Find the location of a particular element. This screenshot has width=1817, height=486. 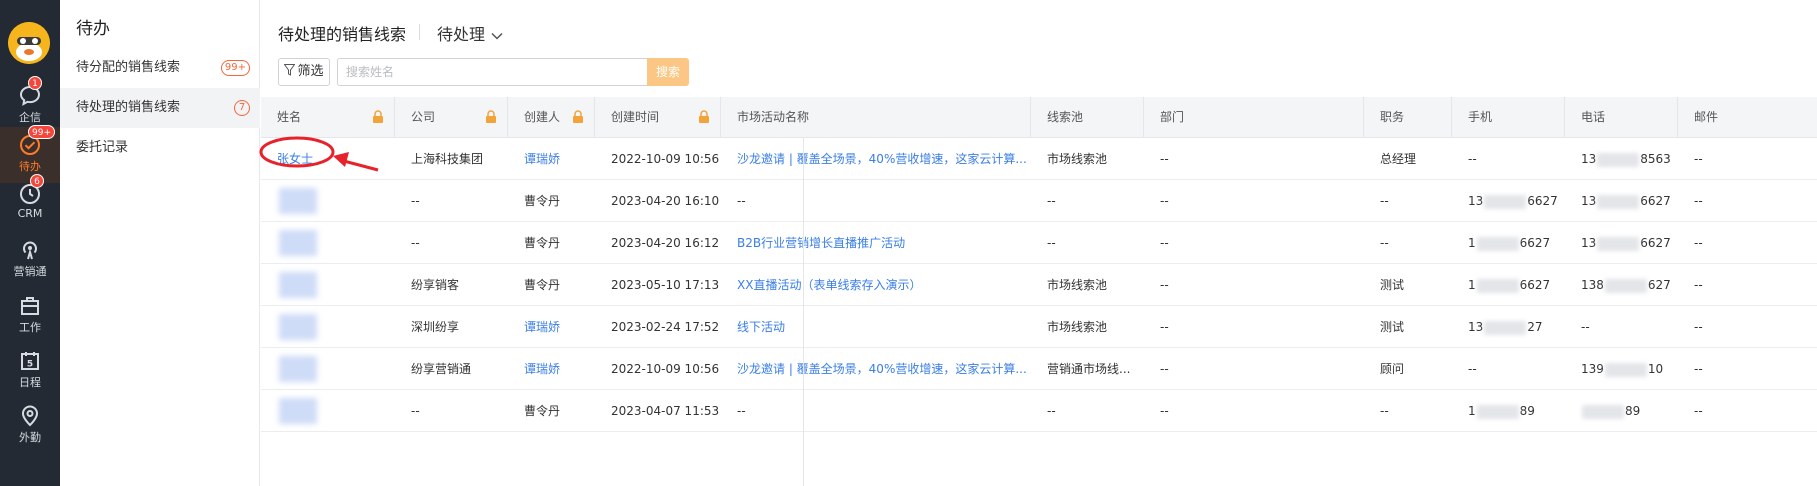

search-button: 搜索 is located at coordinates (668, 72).